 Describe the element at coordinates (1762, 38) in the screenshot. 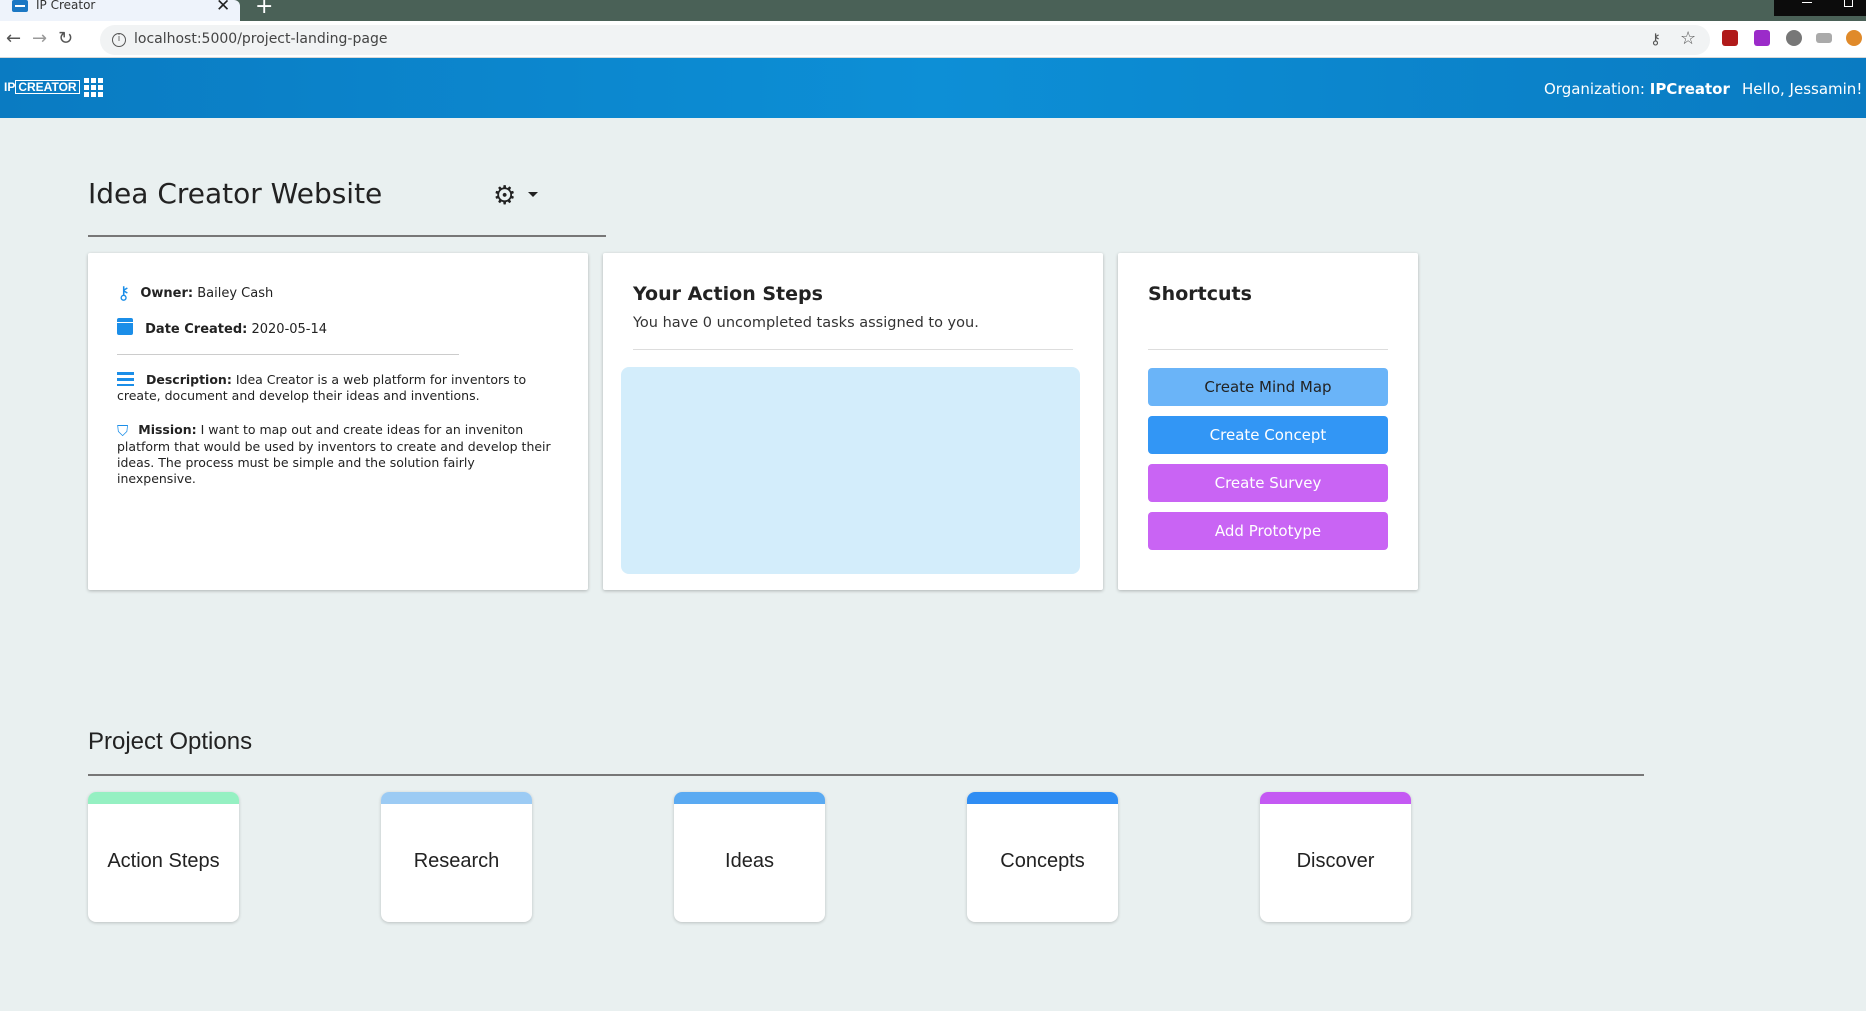

I see `extension-icon` at that location.